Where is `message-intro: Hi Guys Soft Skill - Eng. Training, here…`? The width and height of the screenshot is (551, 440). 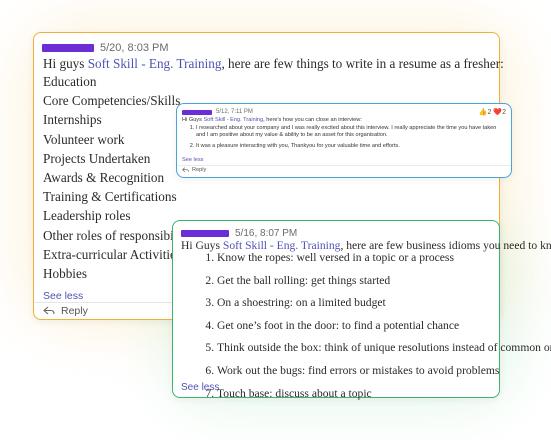
message-intro: Hi Guys Soft Skill - Eng. Training, here… is located at coordinates (343, 121).